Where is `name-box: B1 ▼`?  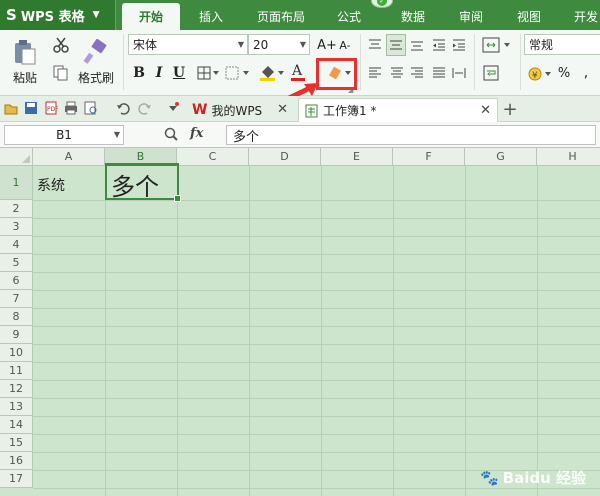 name-box: B1 ▼ is located at coordinates (64, 135).